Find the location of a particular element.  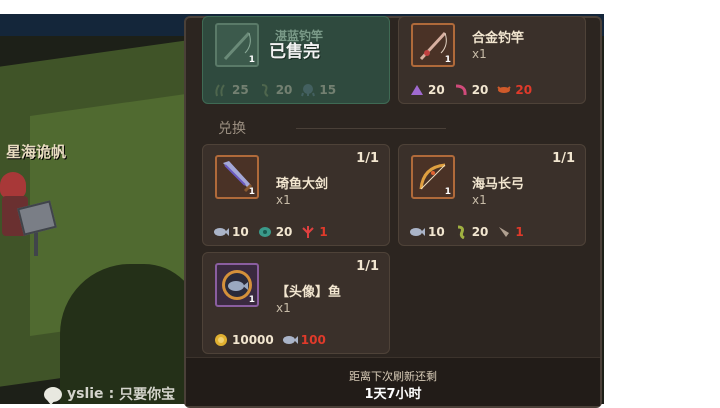

crayfish-icon is located at coordinates (504, 89).